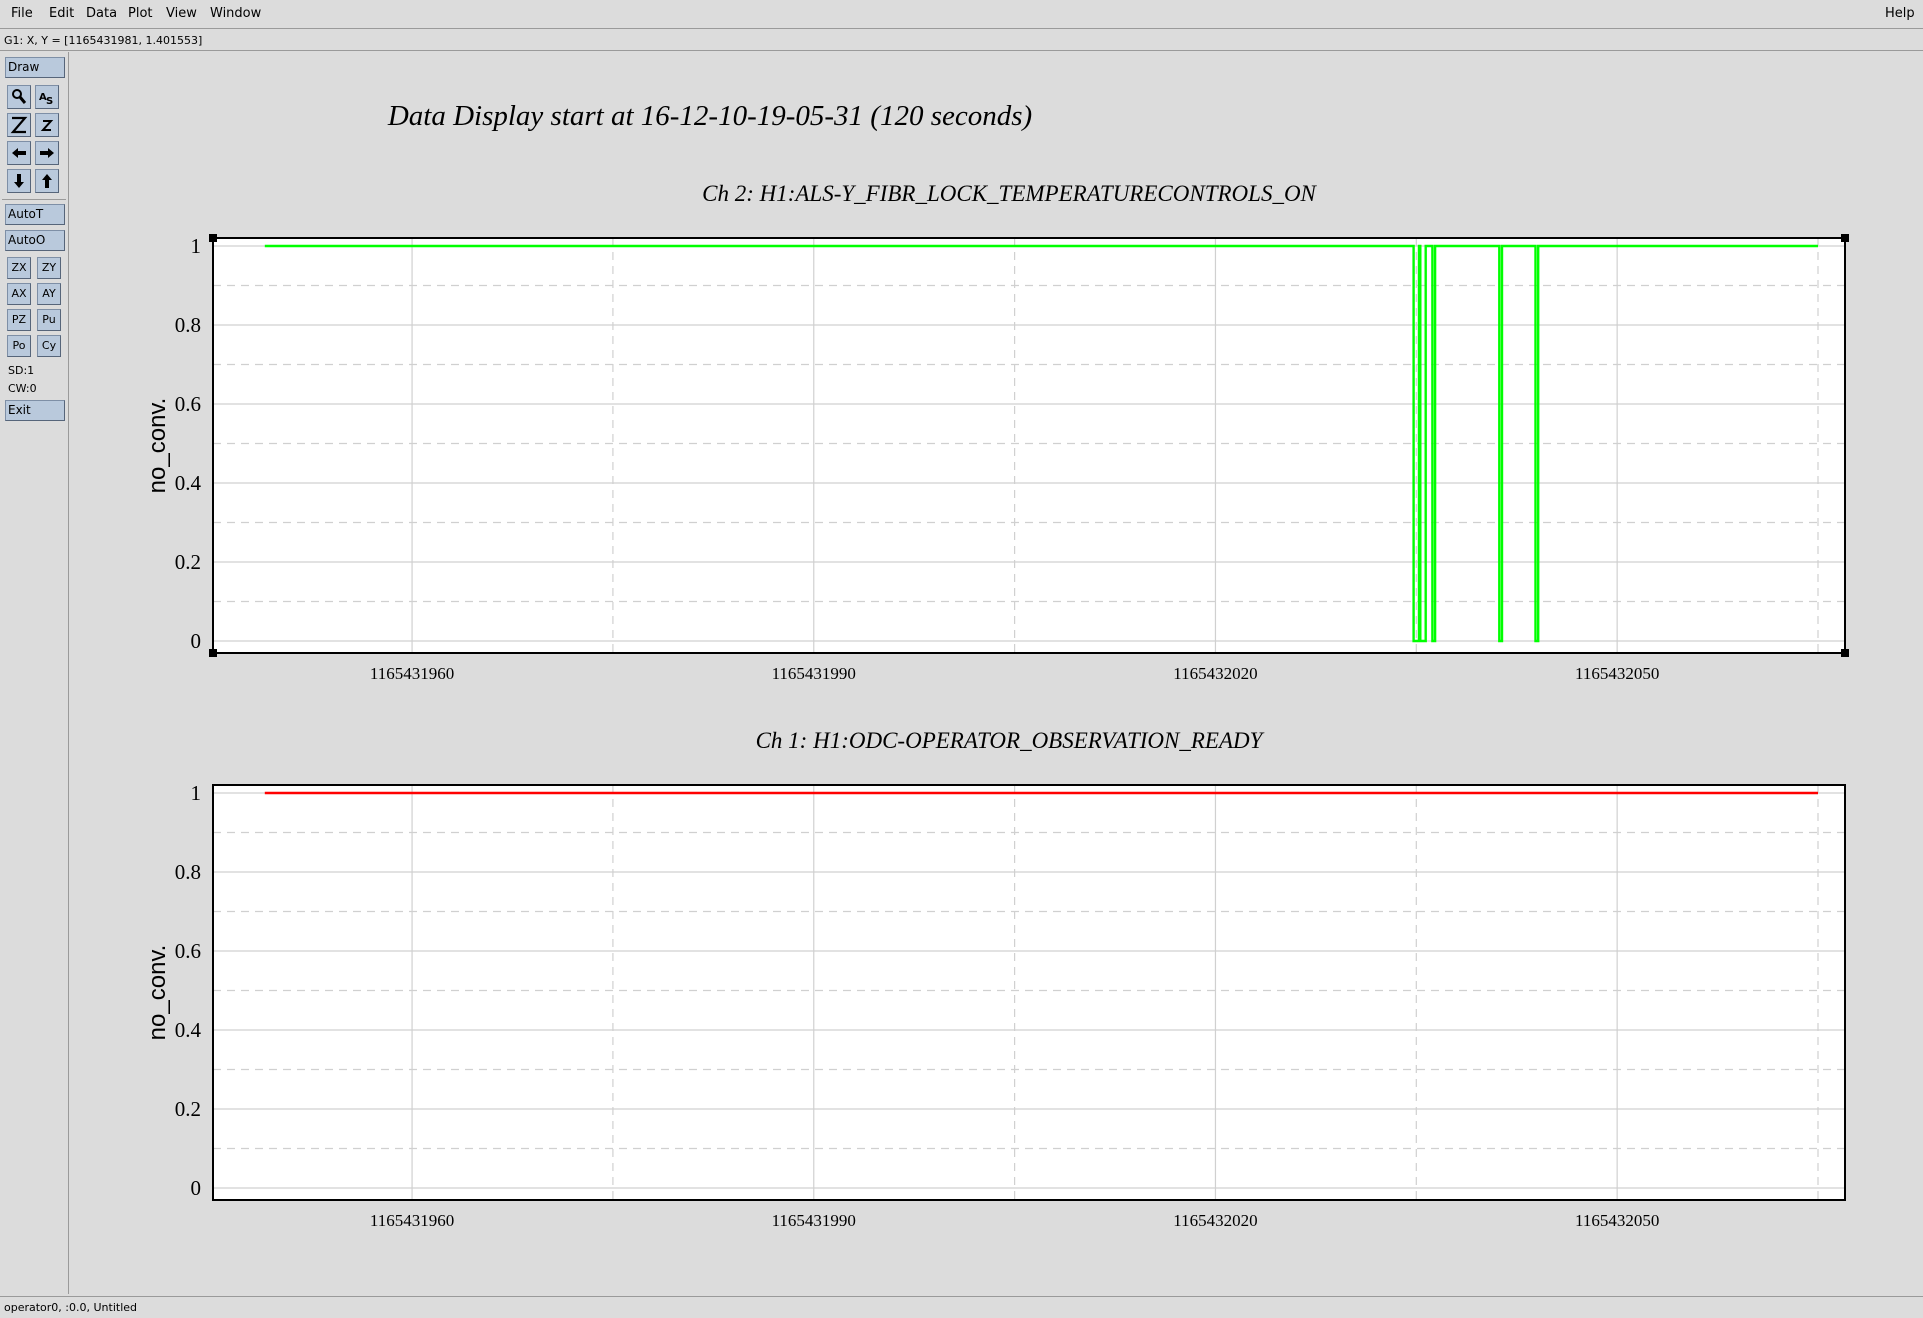 This screenshot has height=1318, width=1923. Describe the element at coordinates (21, 370) in the screenshot. I see `sd-indicator: SD:1` at that location.